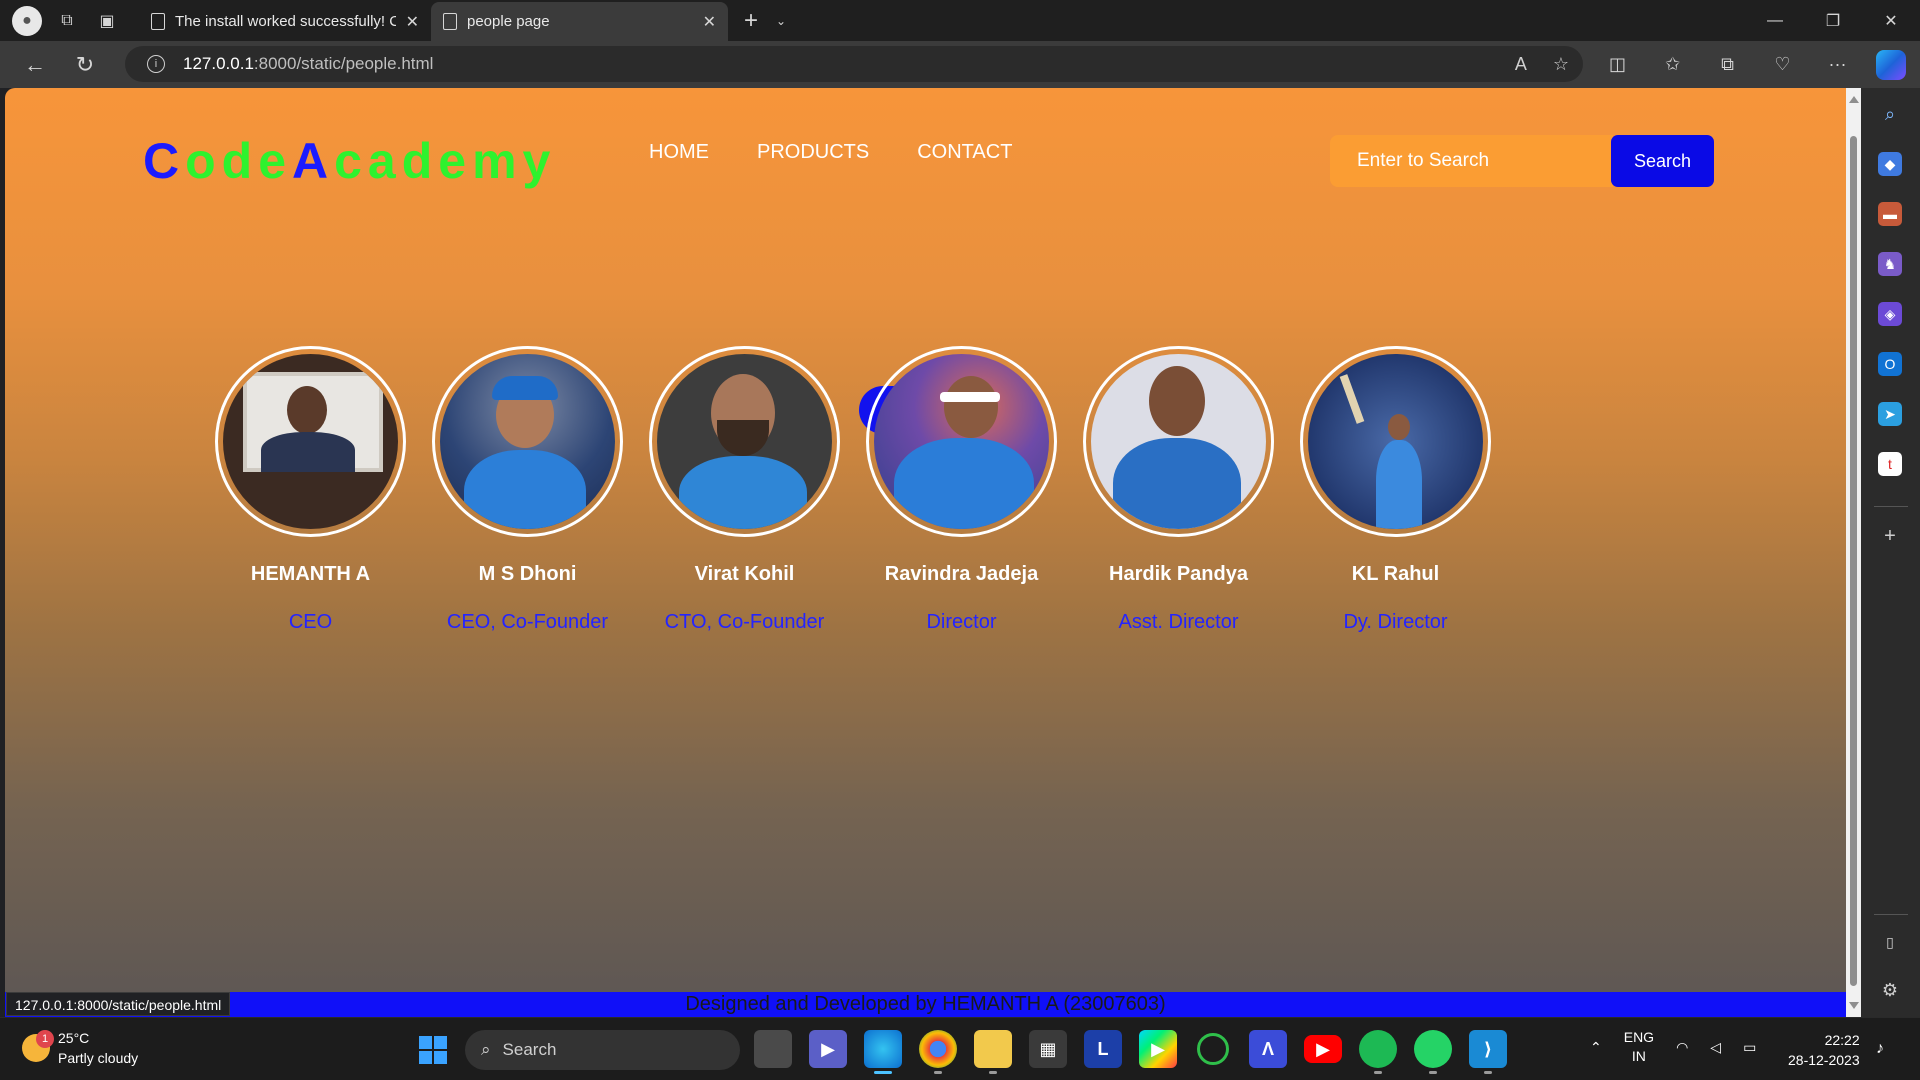 The height and width of the screenshot is (1080, 1920). What do you see at coordinates (1890, 536) in the screenshot?
I see `add-icon: +` at bounding box center [1890, 536].